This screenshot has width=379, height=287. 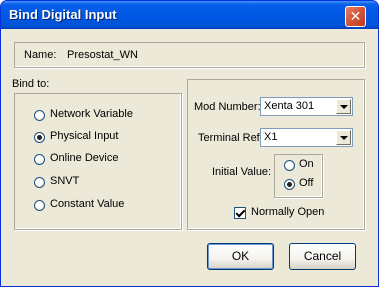 I want to click on initial-value-off-label: Off, so click(x=306, y=183).